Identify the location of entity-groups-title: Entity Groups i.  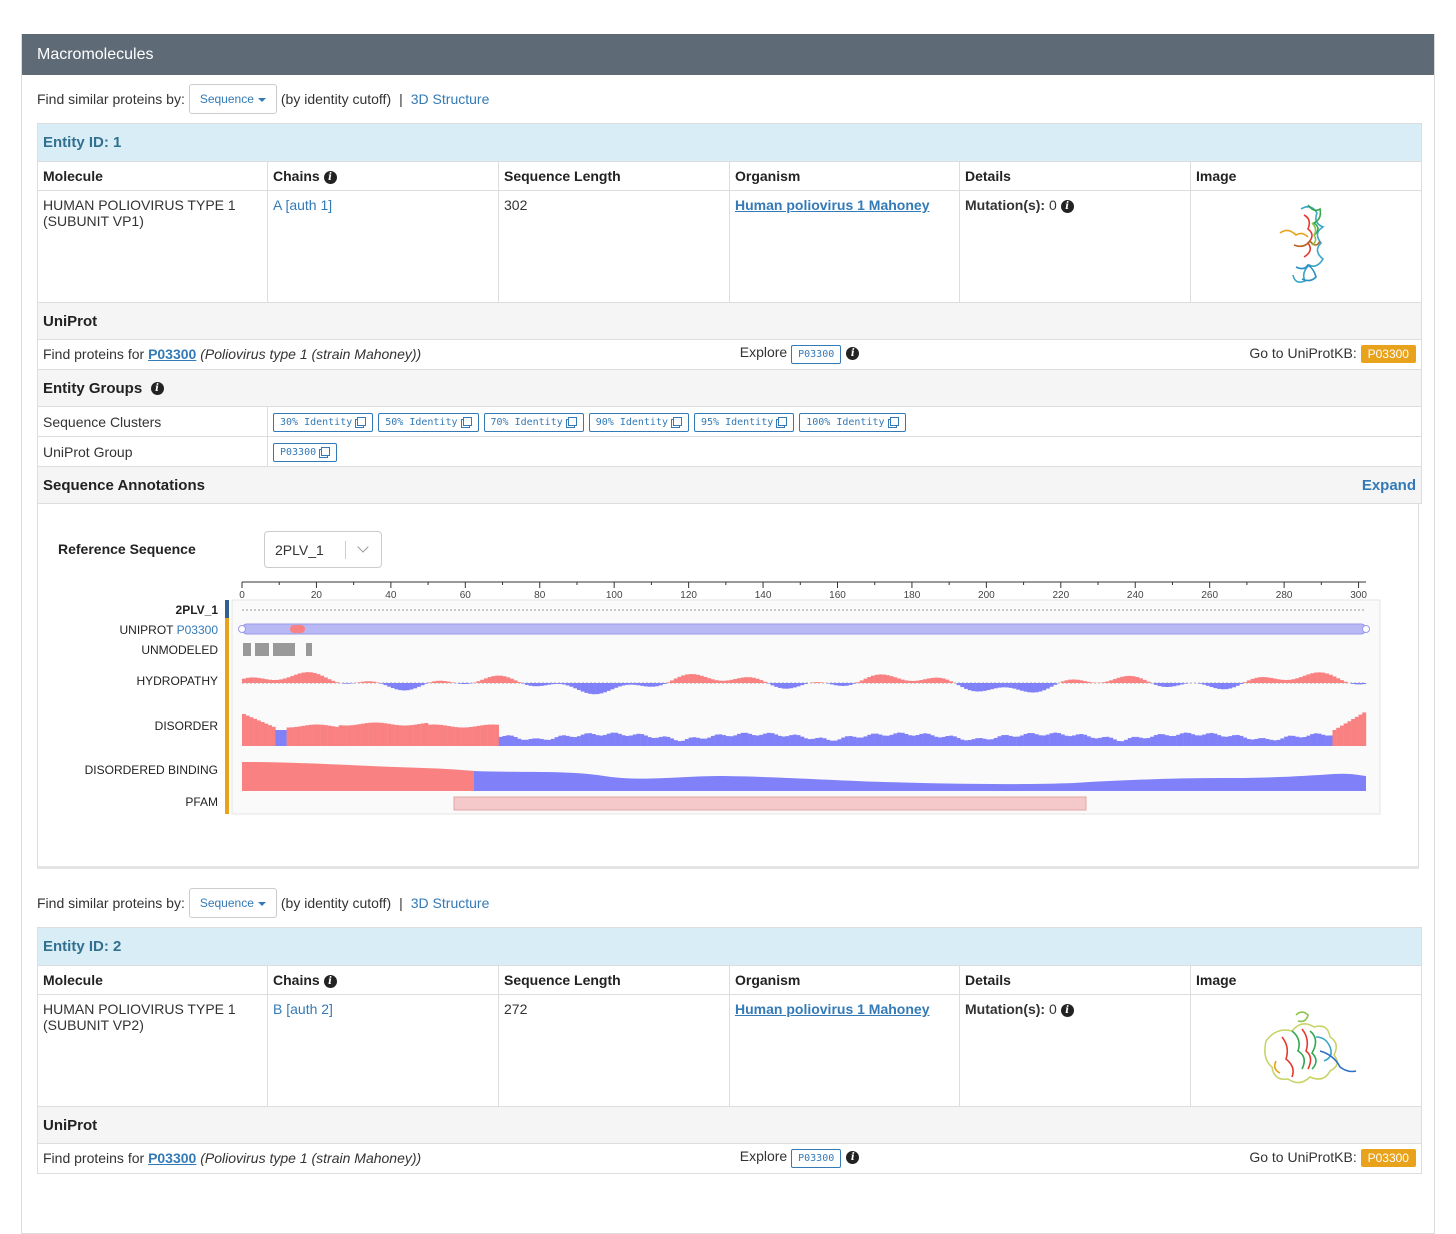
(730, 388).